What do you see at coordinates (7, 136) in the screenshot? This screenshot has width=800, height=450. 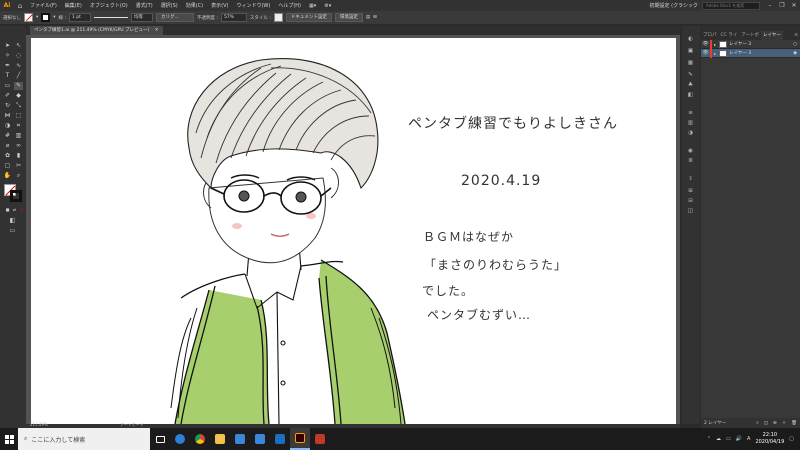 I see `mesh-tool-icon: #` at bounding box center [7, 136].